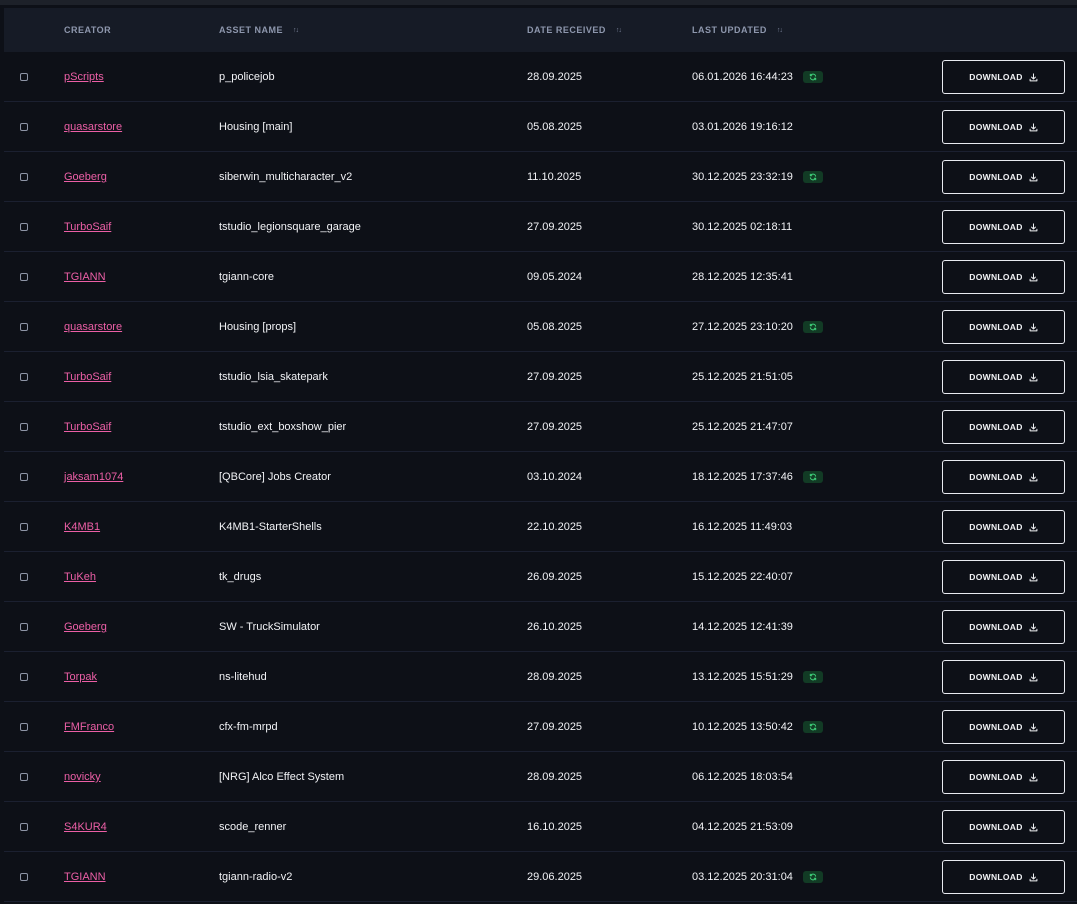 This screenshot has height=904, width=1077. Describe the element at coordinates (84, 77) in the screenshot. I see `creator-link: pScripts` at that location.